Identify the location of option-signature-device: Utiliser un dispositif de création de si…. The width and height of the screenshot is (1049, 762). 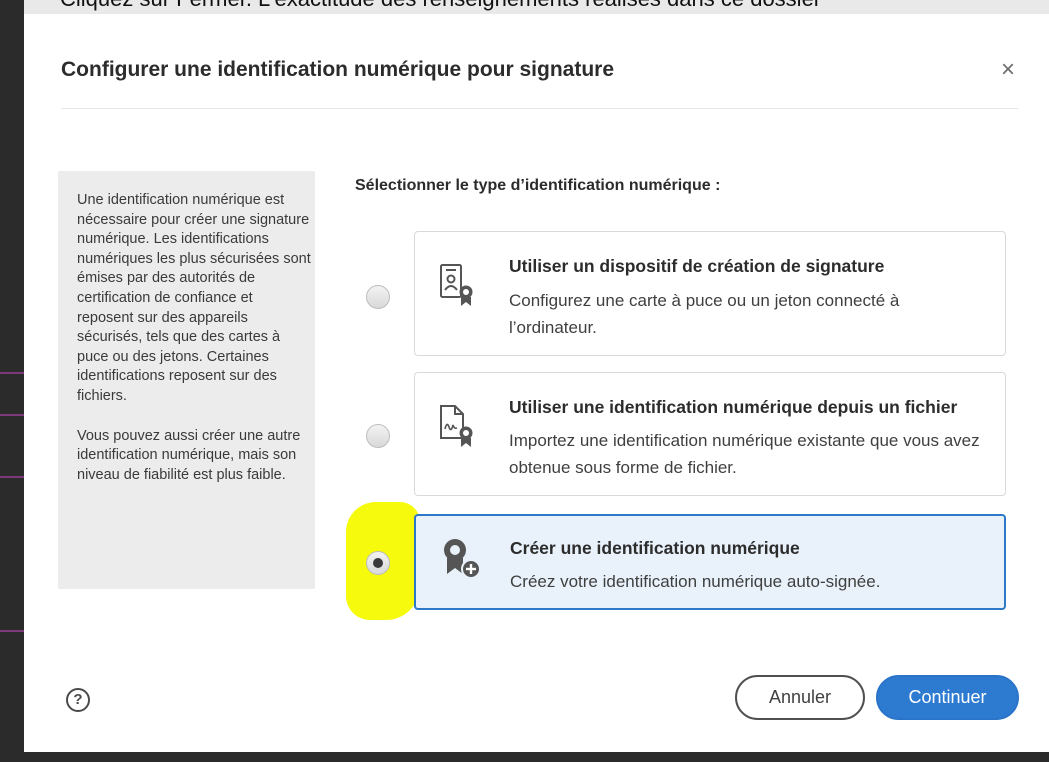
(710, 293).